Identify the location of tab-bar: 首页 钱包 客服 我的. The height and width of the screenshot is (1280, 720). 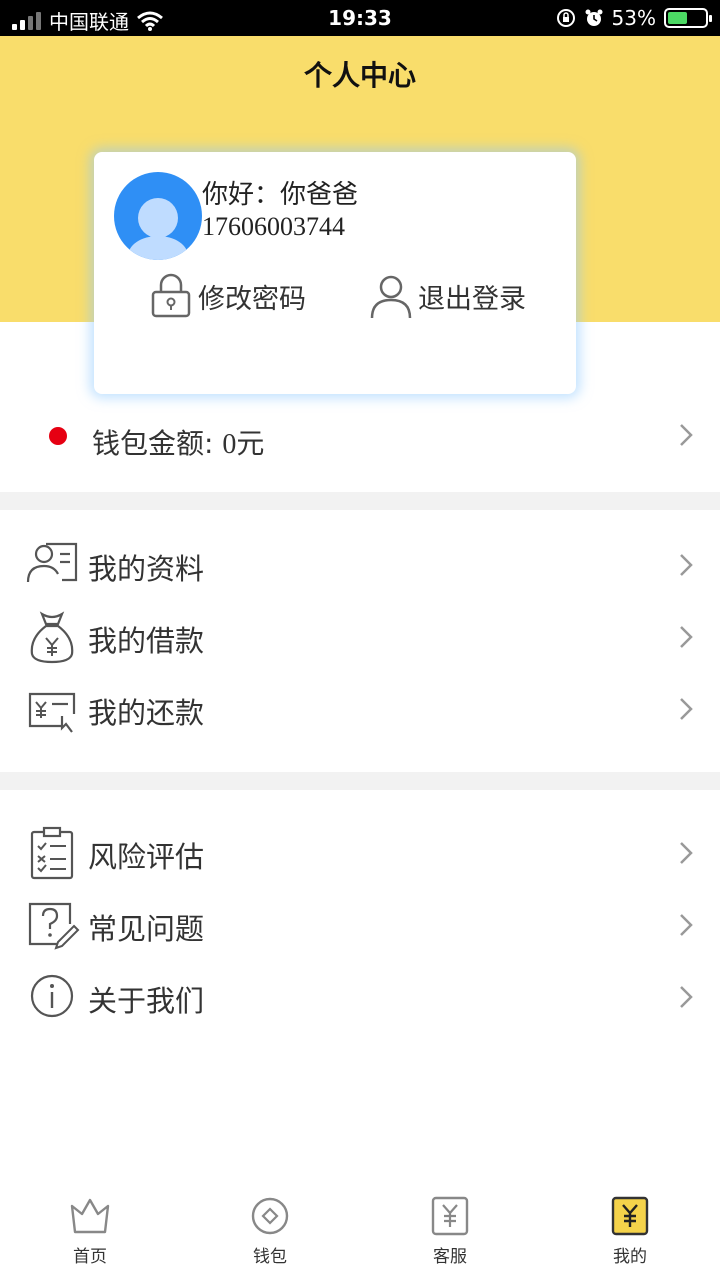
(360, 1230).